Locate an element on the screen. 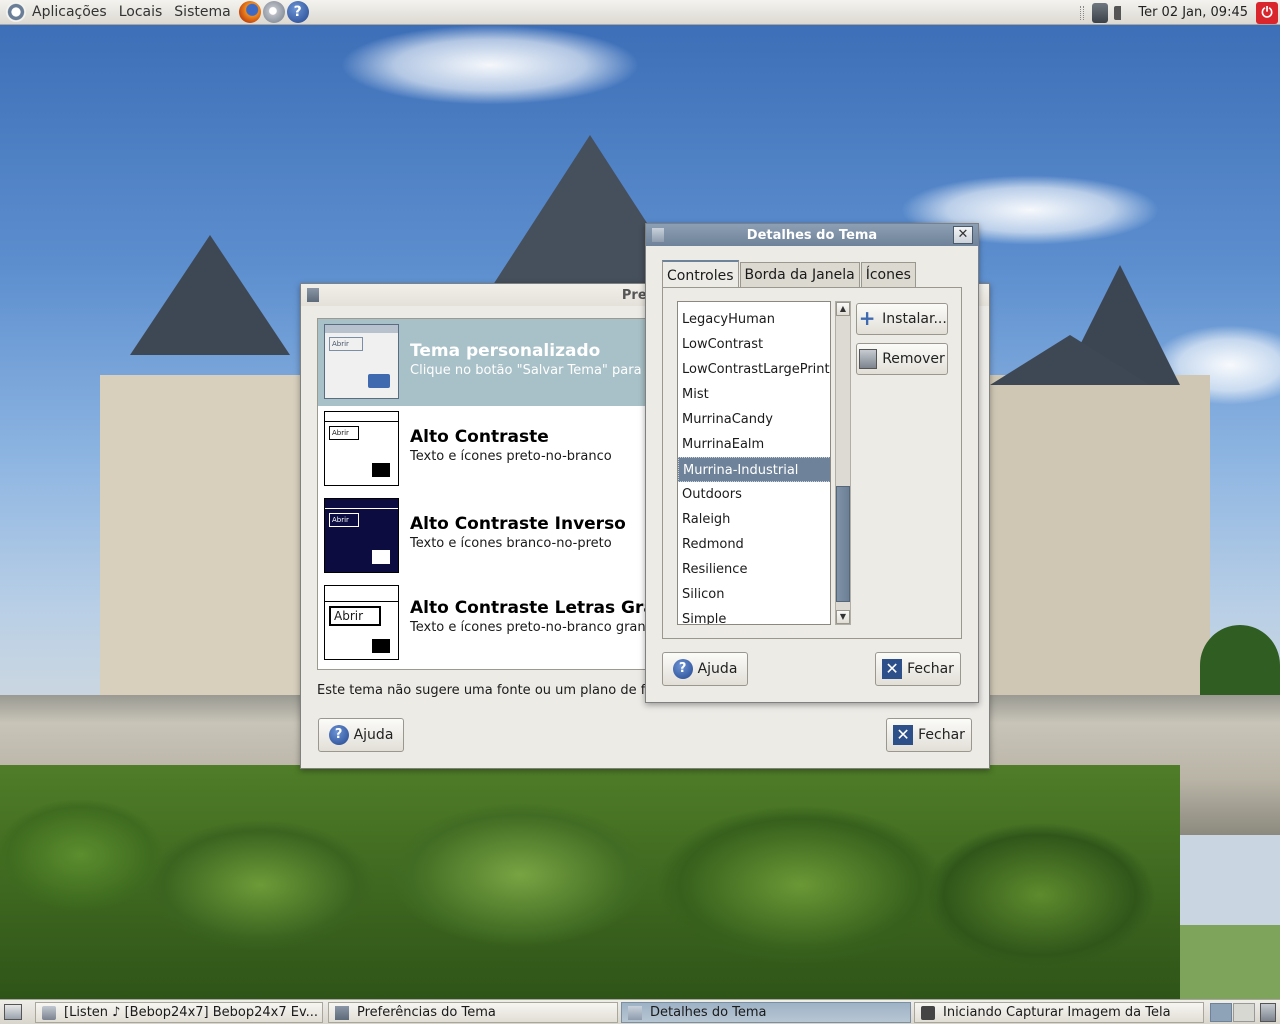  task-detalhes-do-tema: Detalhes do Tema is located at coordinates (766, 1012).